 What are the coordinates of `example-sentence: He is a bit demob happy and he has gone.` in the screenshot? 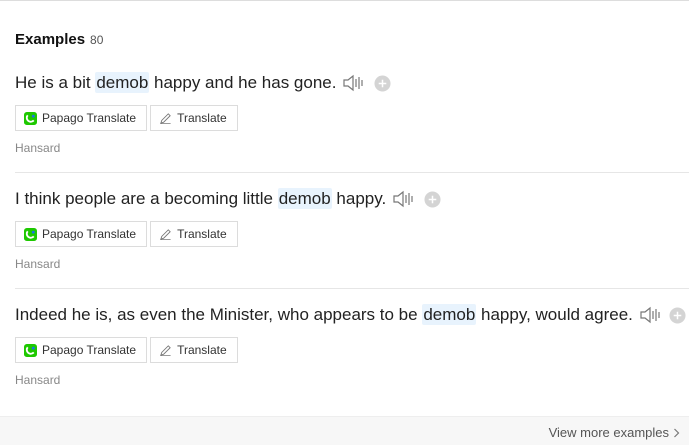 It's located at (176, 82).